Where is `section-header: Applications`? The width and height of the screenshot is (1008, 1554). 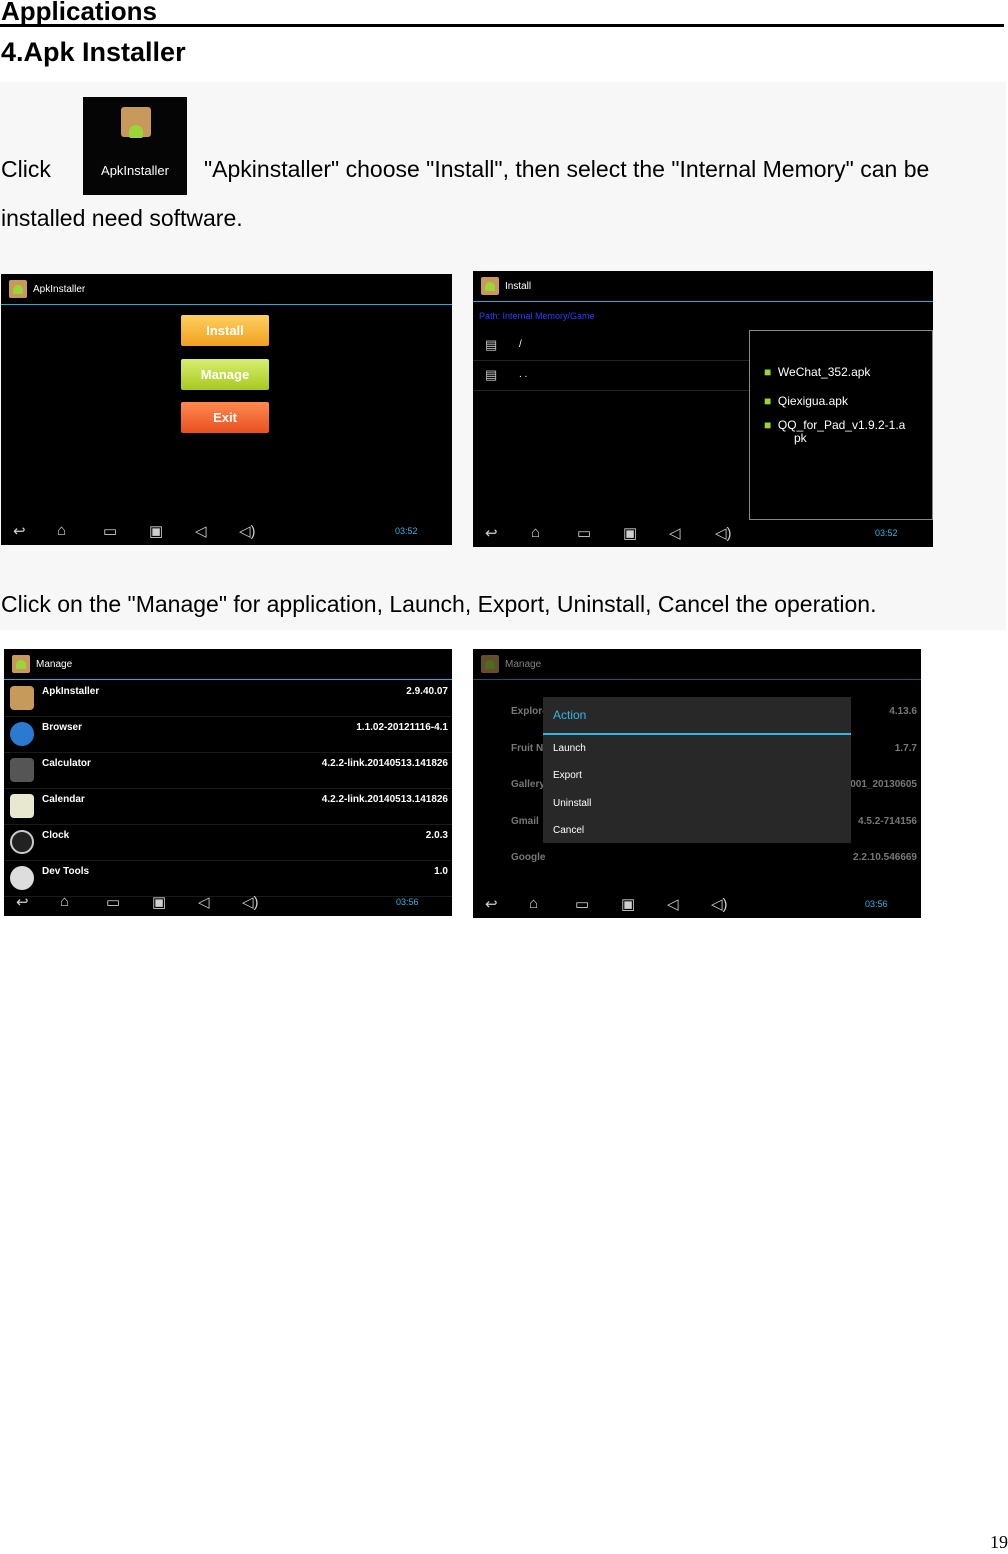 section-header: Applications is located at coordinates (502, 13).